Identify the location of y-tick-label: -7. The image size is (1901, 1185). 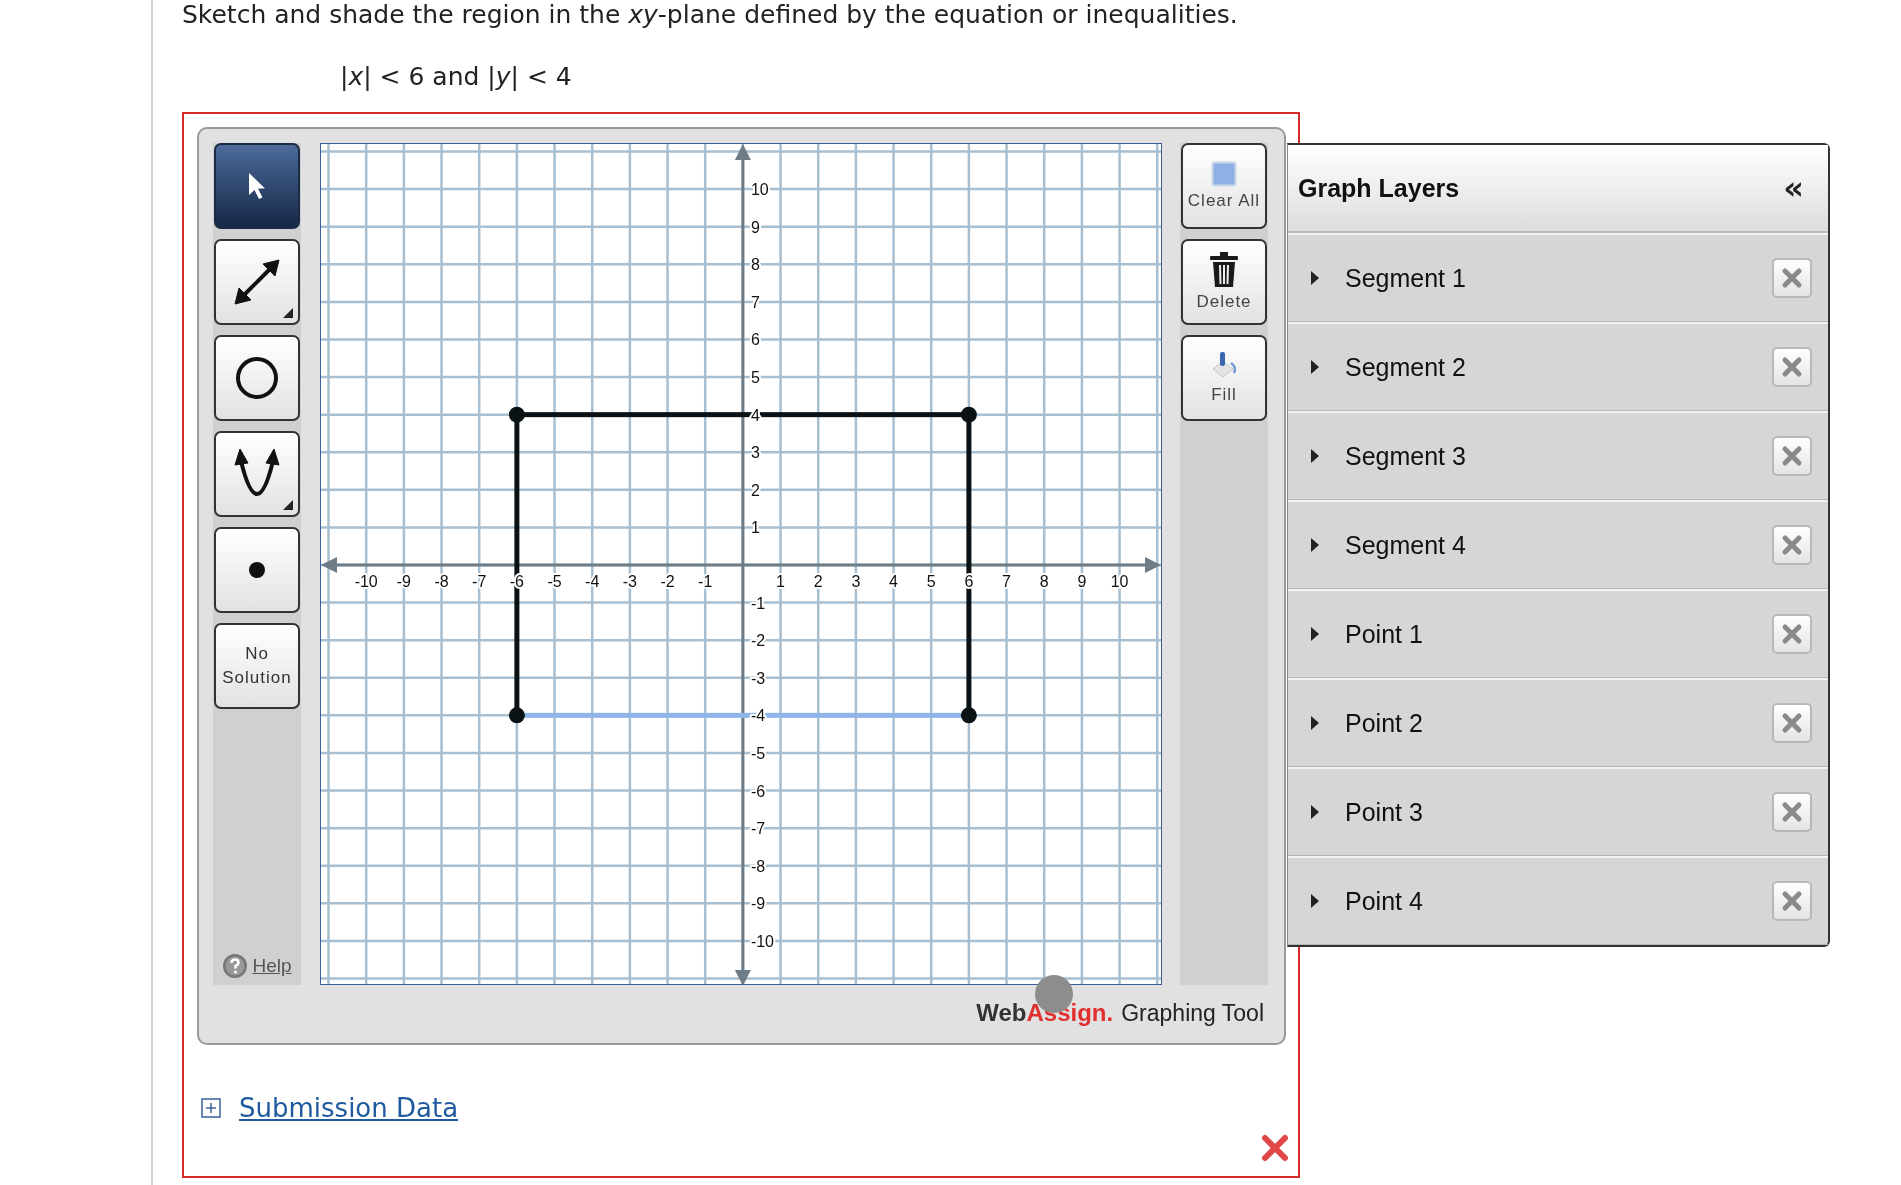
(758, 829).